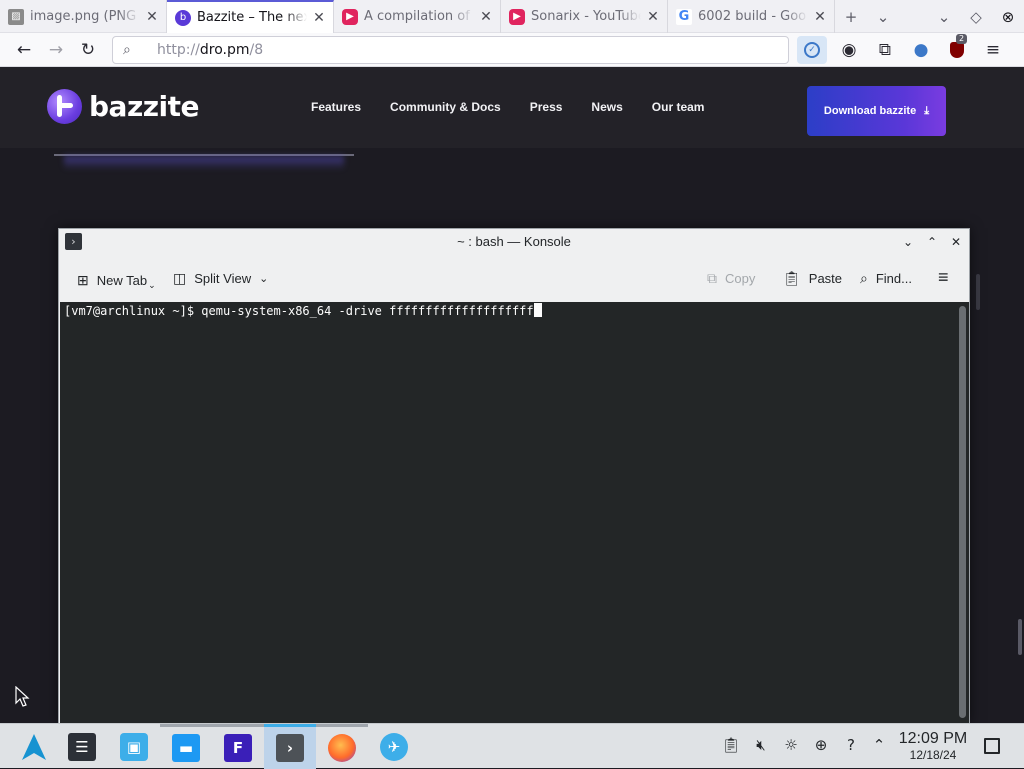 This screenshot has height=769, width=1024. I want to click on new-tab-plus-icon: +, so click(851, 16).